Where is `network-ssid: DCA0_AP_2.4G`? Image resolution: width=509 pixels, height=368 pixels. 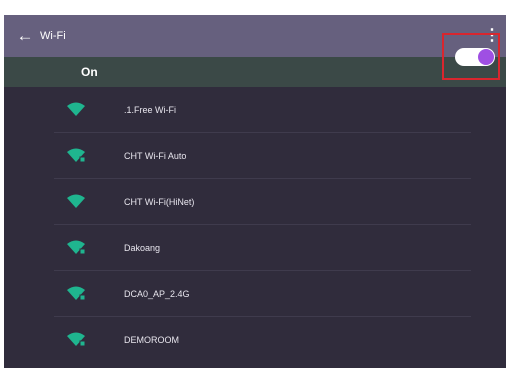
network-ssid: DCA0_AP_2.4G is located at coordinates (157, 294).